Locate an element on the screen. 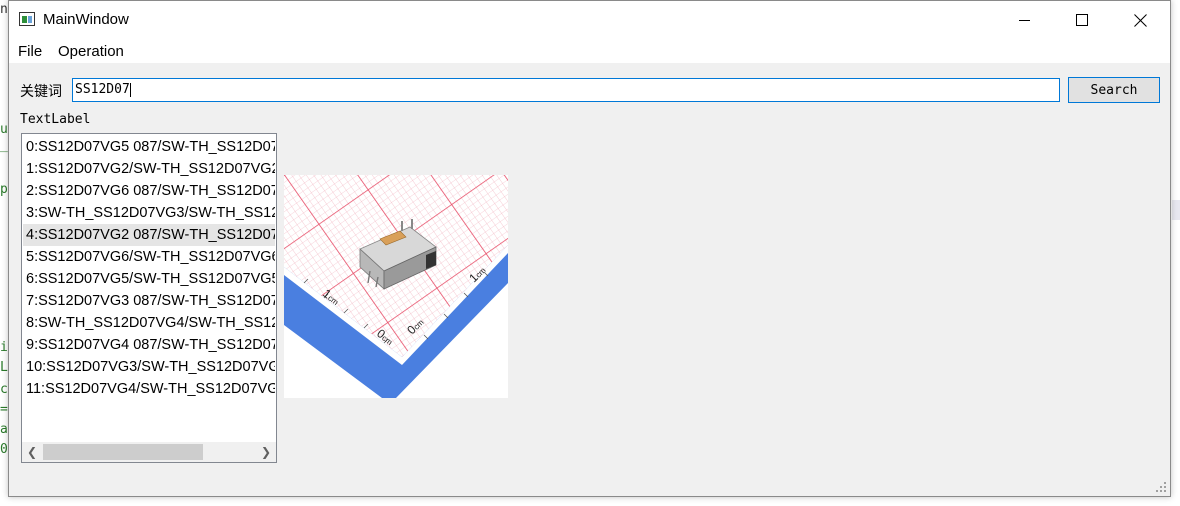  search-input-value: SS12D07 is located at coordinates (102, 89).